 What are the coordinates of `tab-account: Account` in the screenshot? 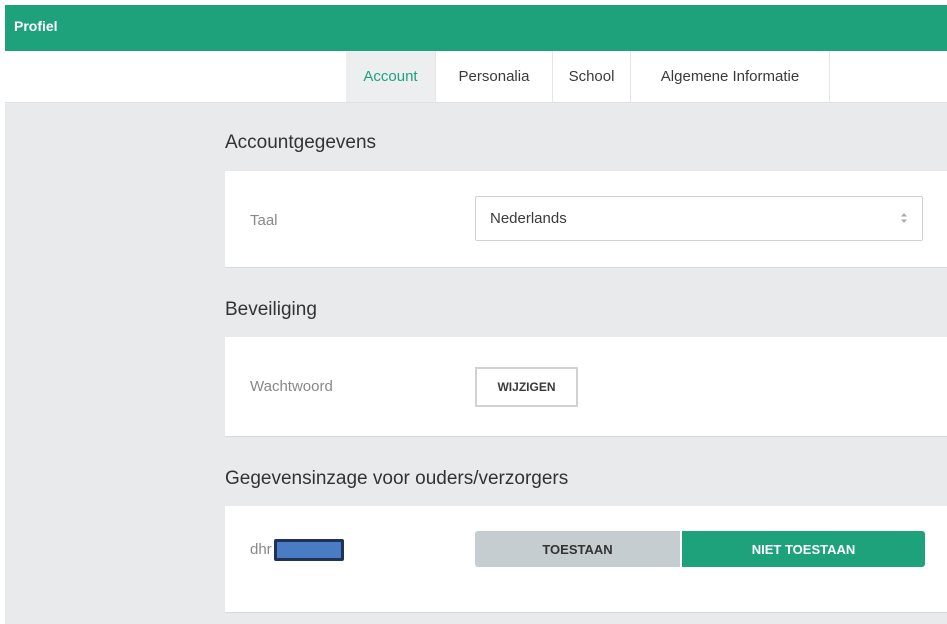 It's located at (391, 76).